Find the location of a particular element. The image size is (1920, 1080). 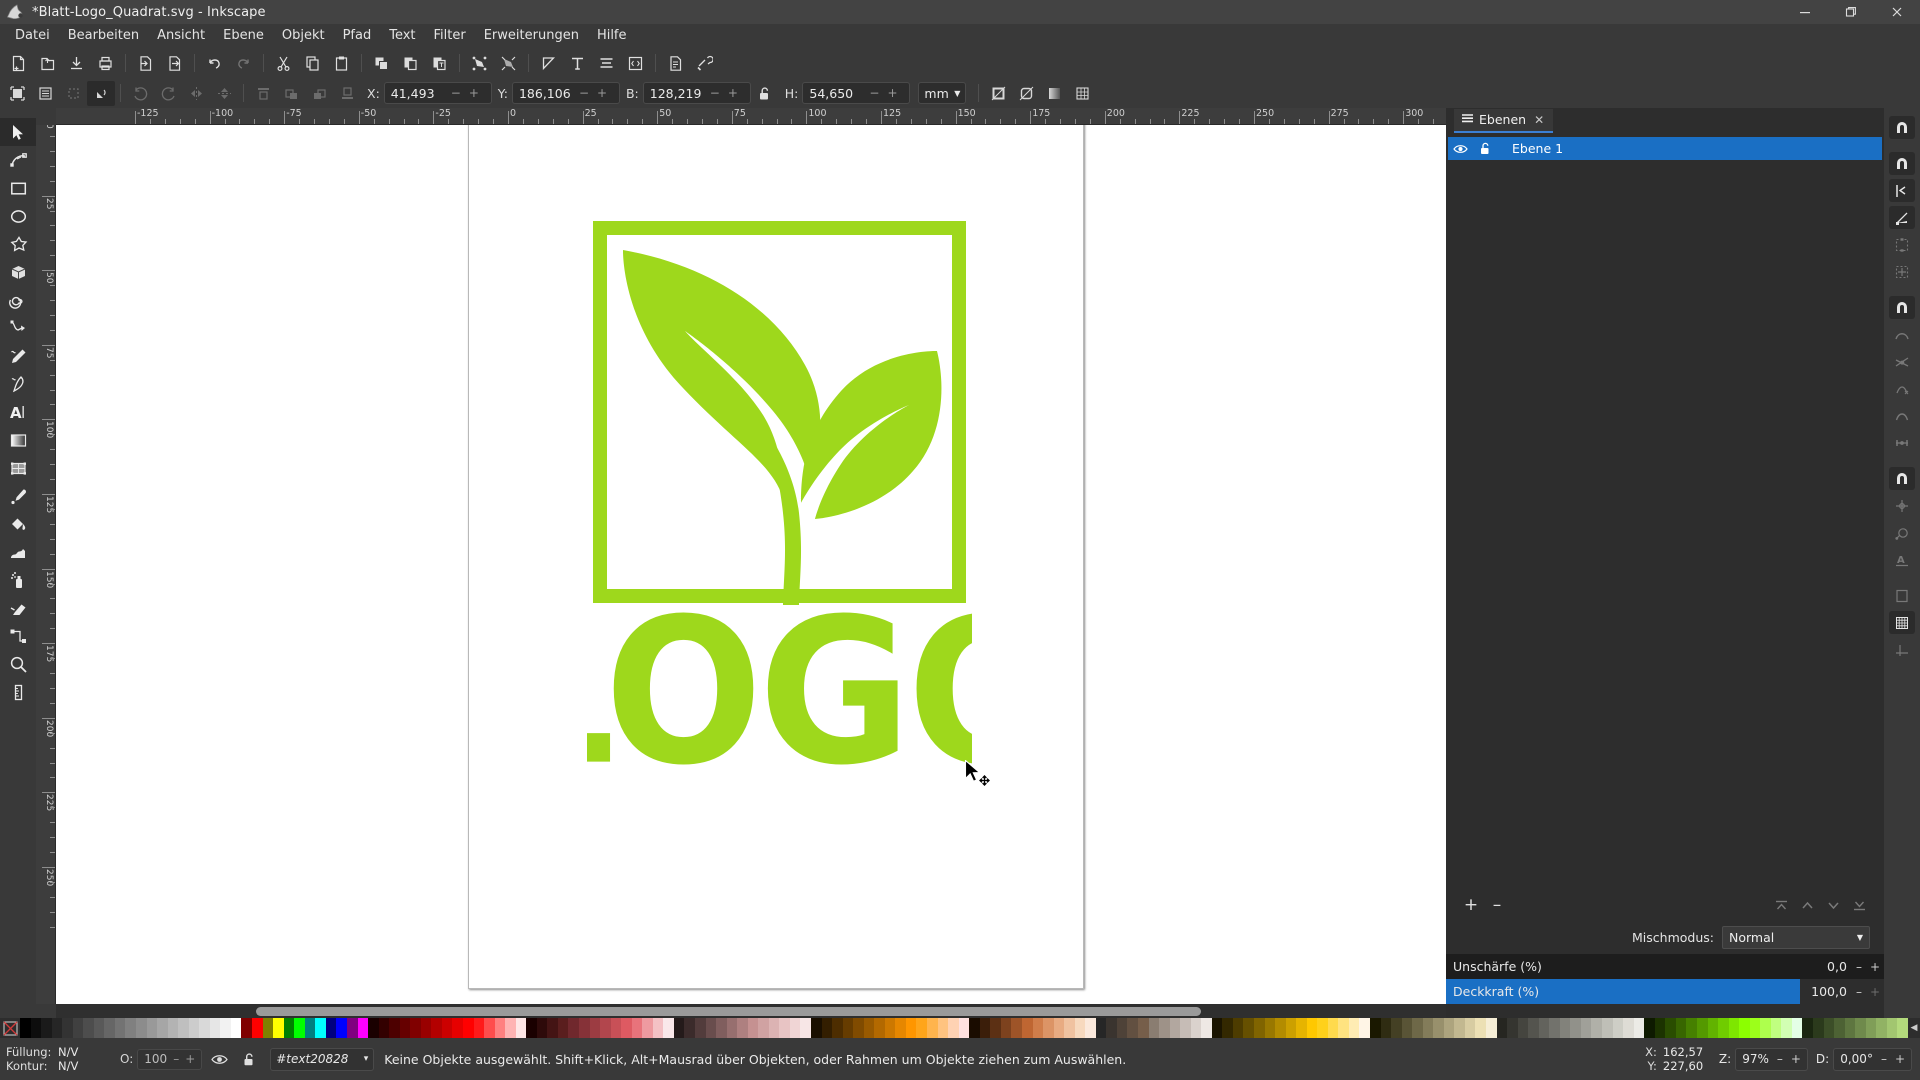

scale-rects-icon is located at coordinates (1026, 93).